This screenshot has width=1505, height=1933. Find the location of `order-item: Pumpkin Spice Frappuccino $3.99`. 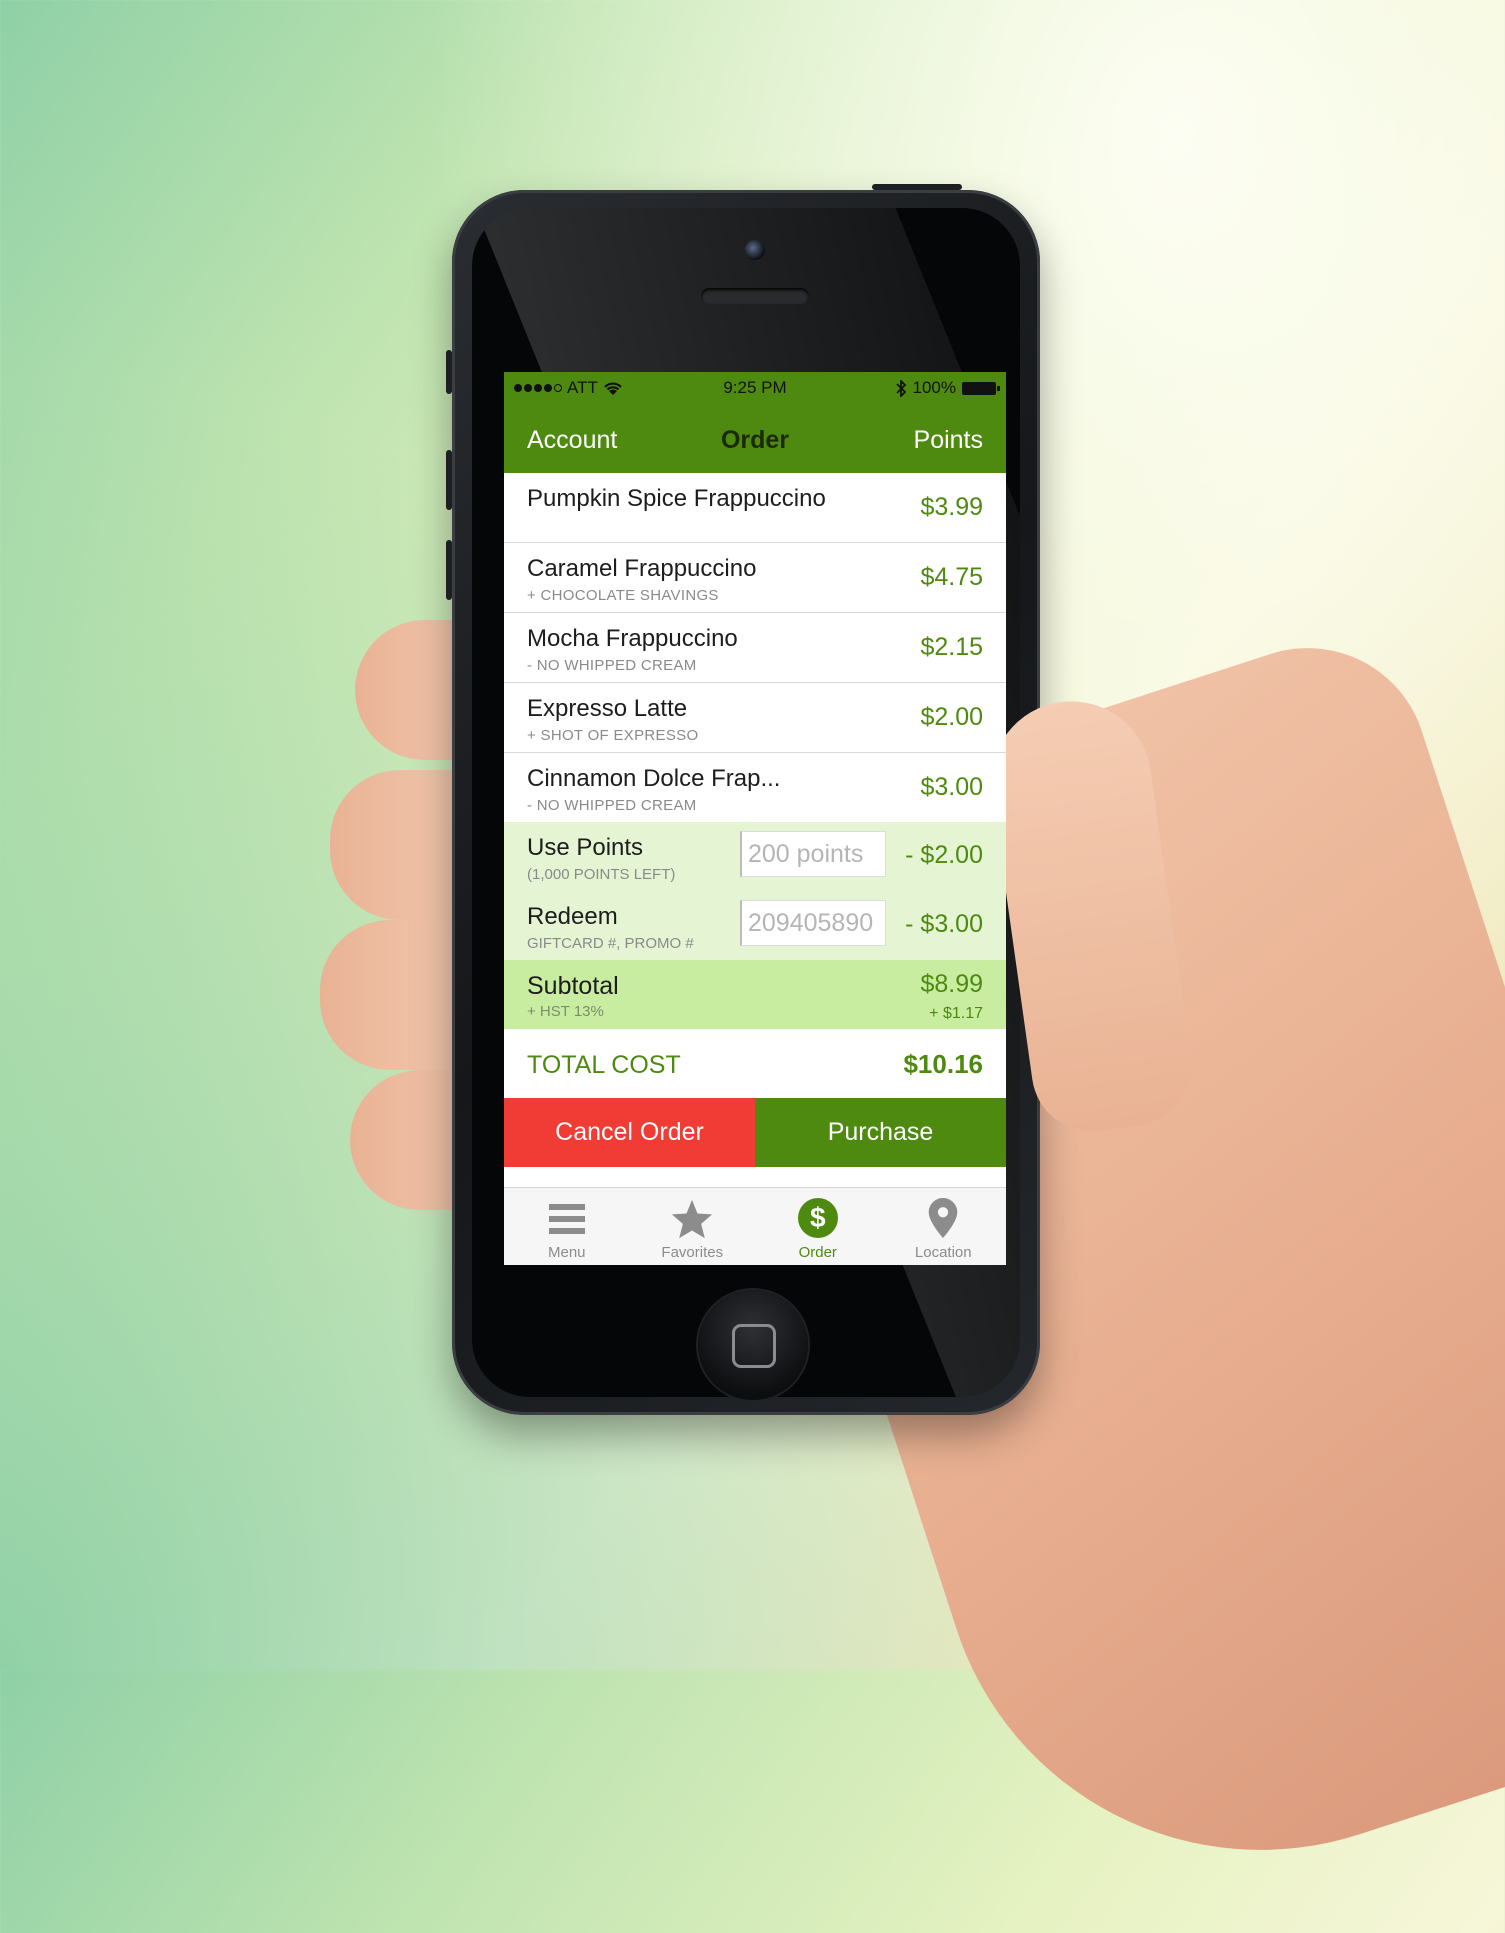

order-item: Pumpkin Spice Frappuccino $3.99 is located at coordinates (755, 508).